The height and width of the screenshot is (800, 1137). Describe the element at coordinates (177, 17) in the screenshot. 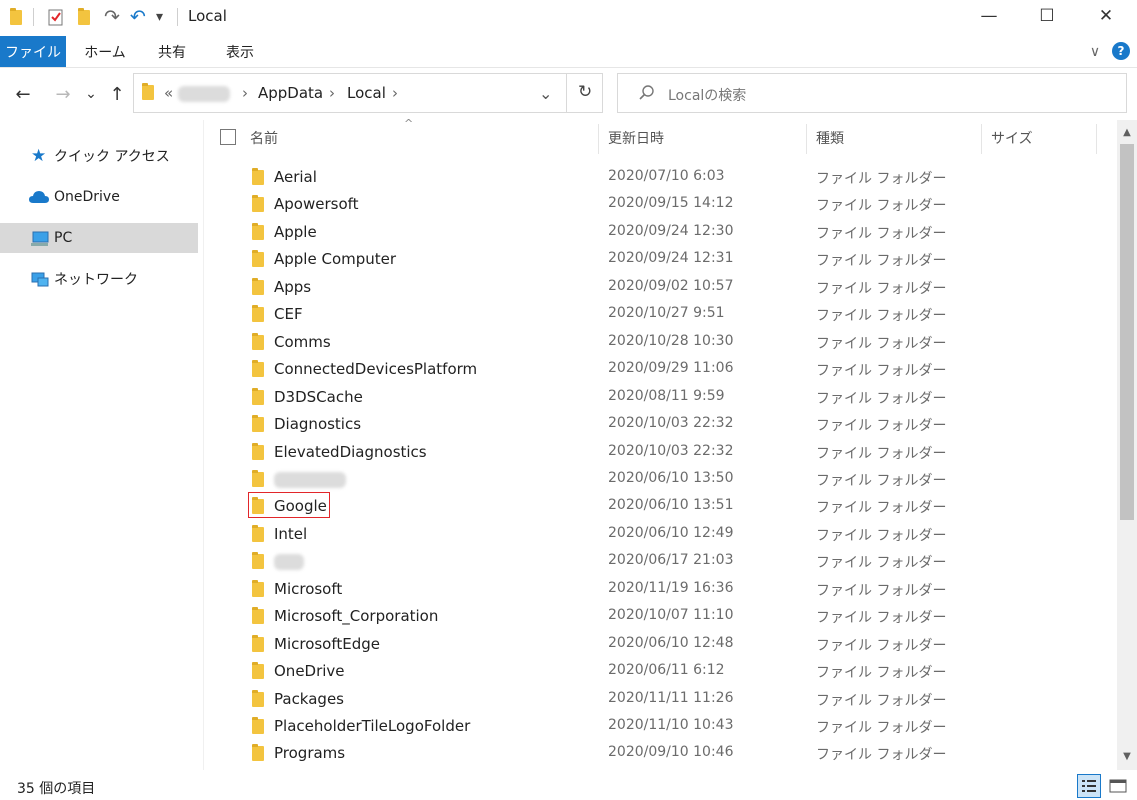

I see `title-divider` at that location.